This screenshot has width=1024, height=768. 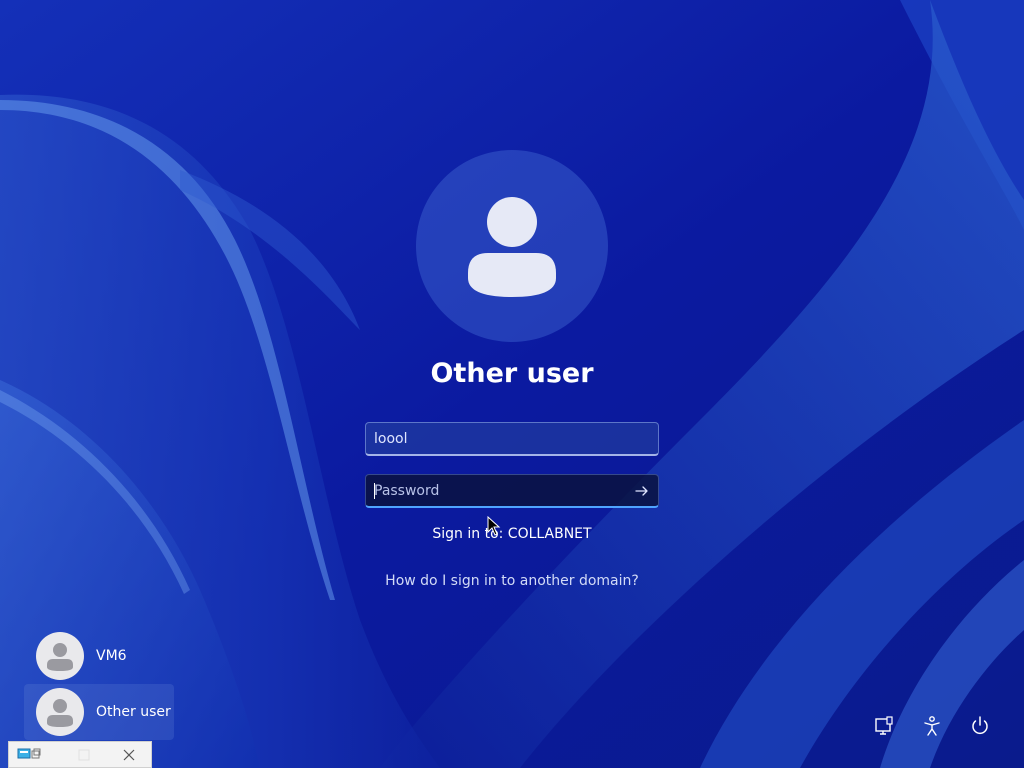 I want to click on remote-connection-bar, so click(x=80, y=754).